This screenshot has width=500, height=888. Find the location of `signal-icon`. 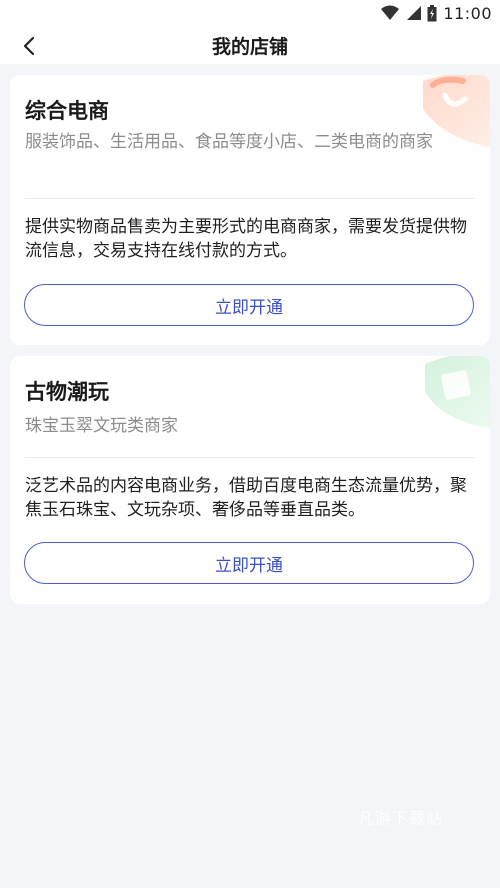

signal-icon is located at coordinates (414, 13).